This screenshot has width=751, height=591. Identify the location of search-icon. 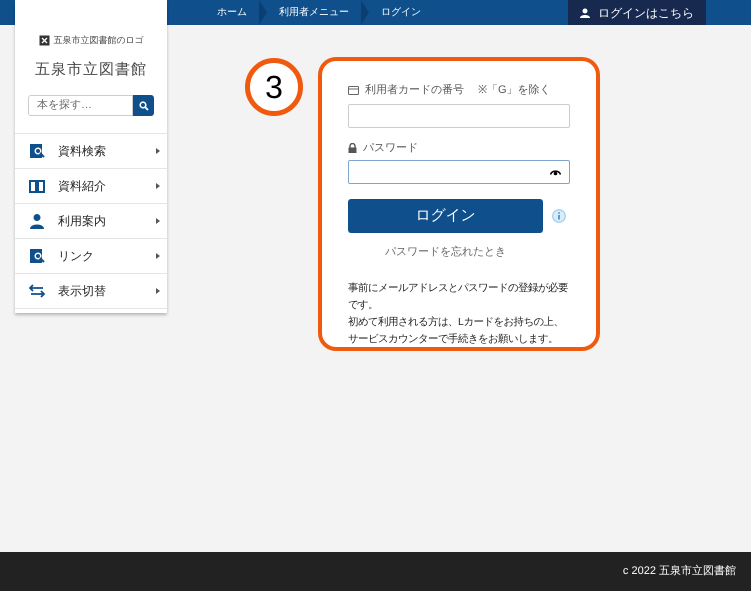
(143, 105).